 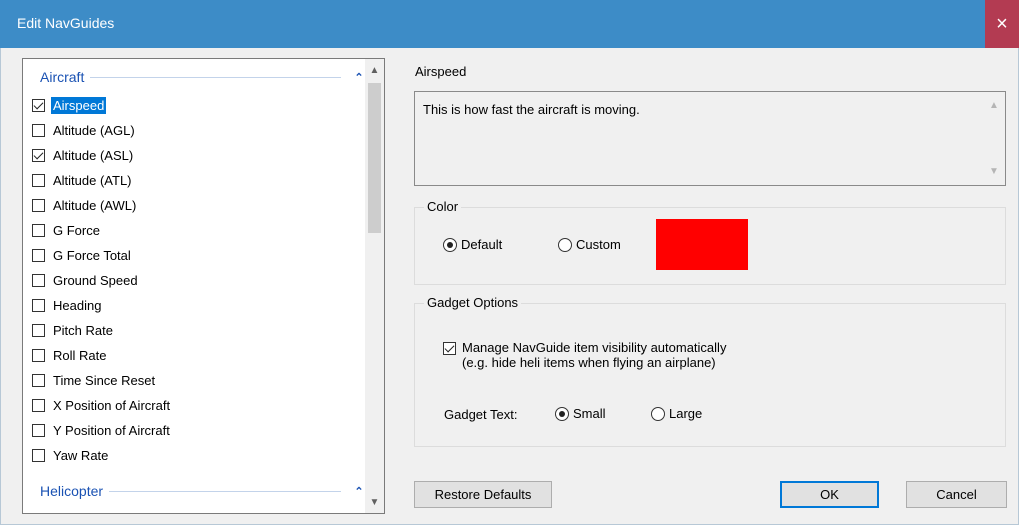 I want to click on list-item-label: Time Since Reset, so click(x=104, y=380).